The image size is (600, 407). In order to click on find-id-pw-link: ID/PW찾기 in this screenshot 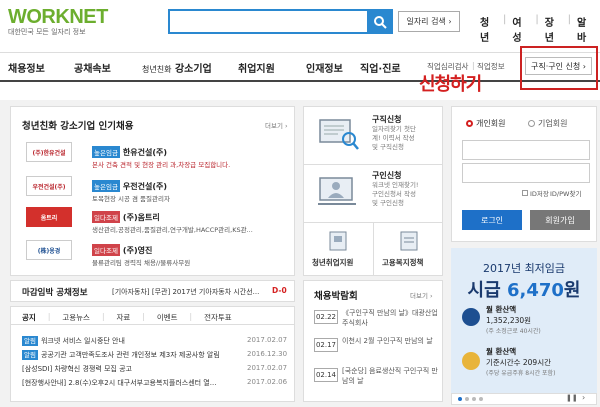, I will do `click(565, 193)`.